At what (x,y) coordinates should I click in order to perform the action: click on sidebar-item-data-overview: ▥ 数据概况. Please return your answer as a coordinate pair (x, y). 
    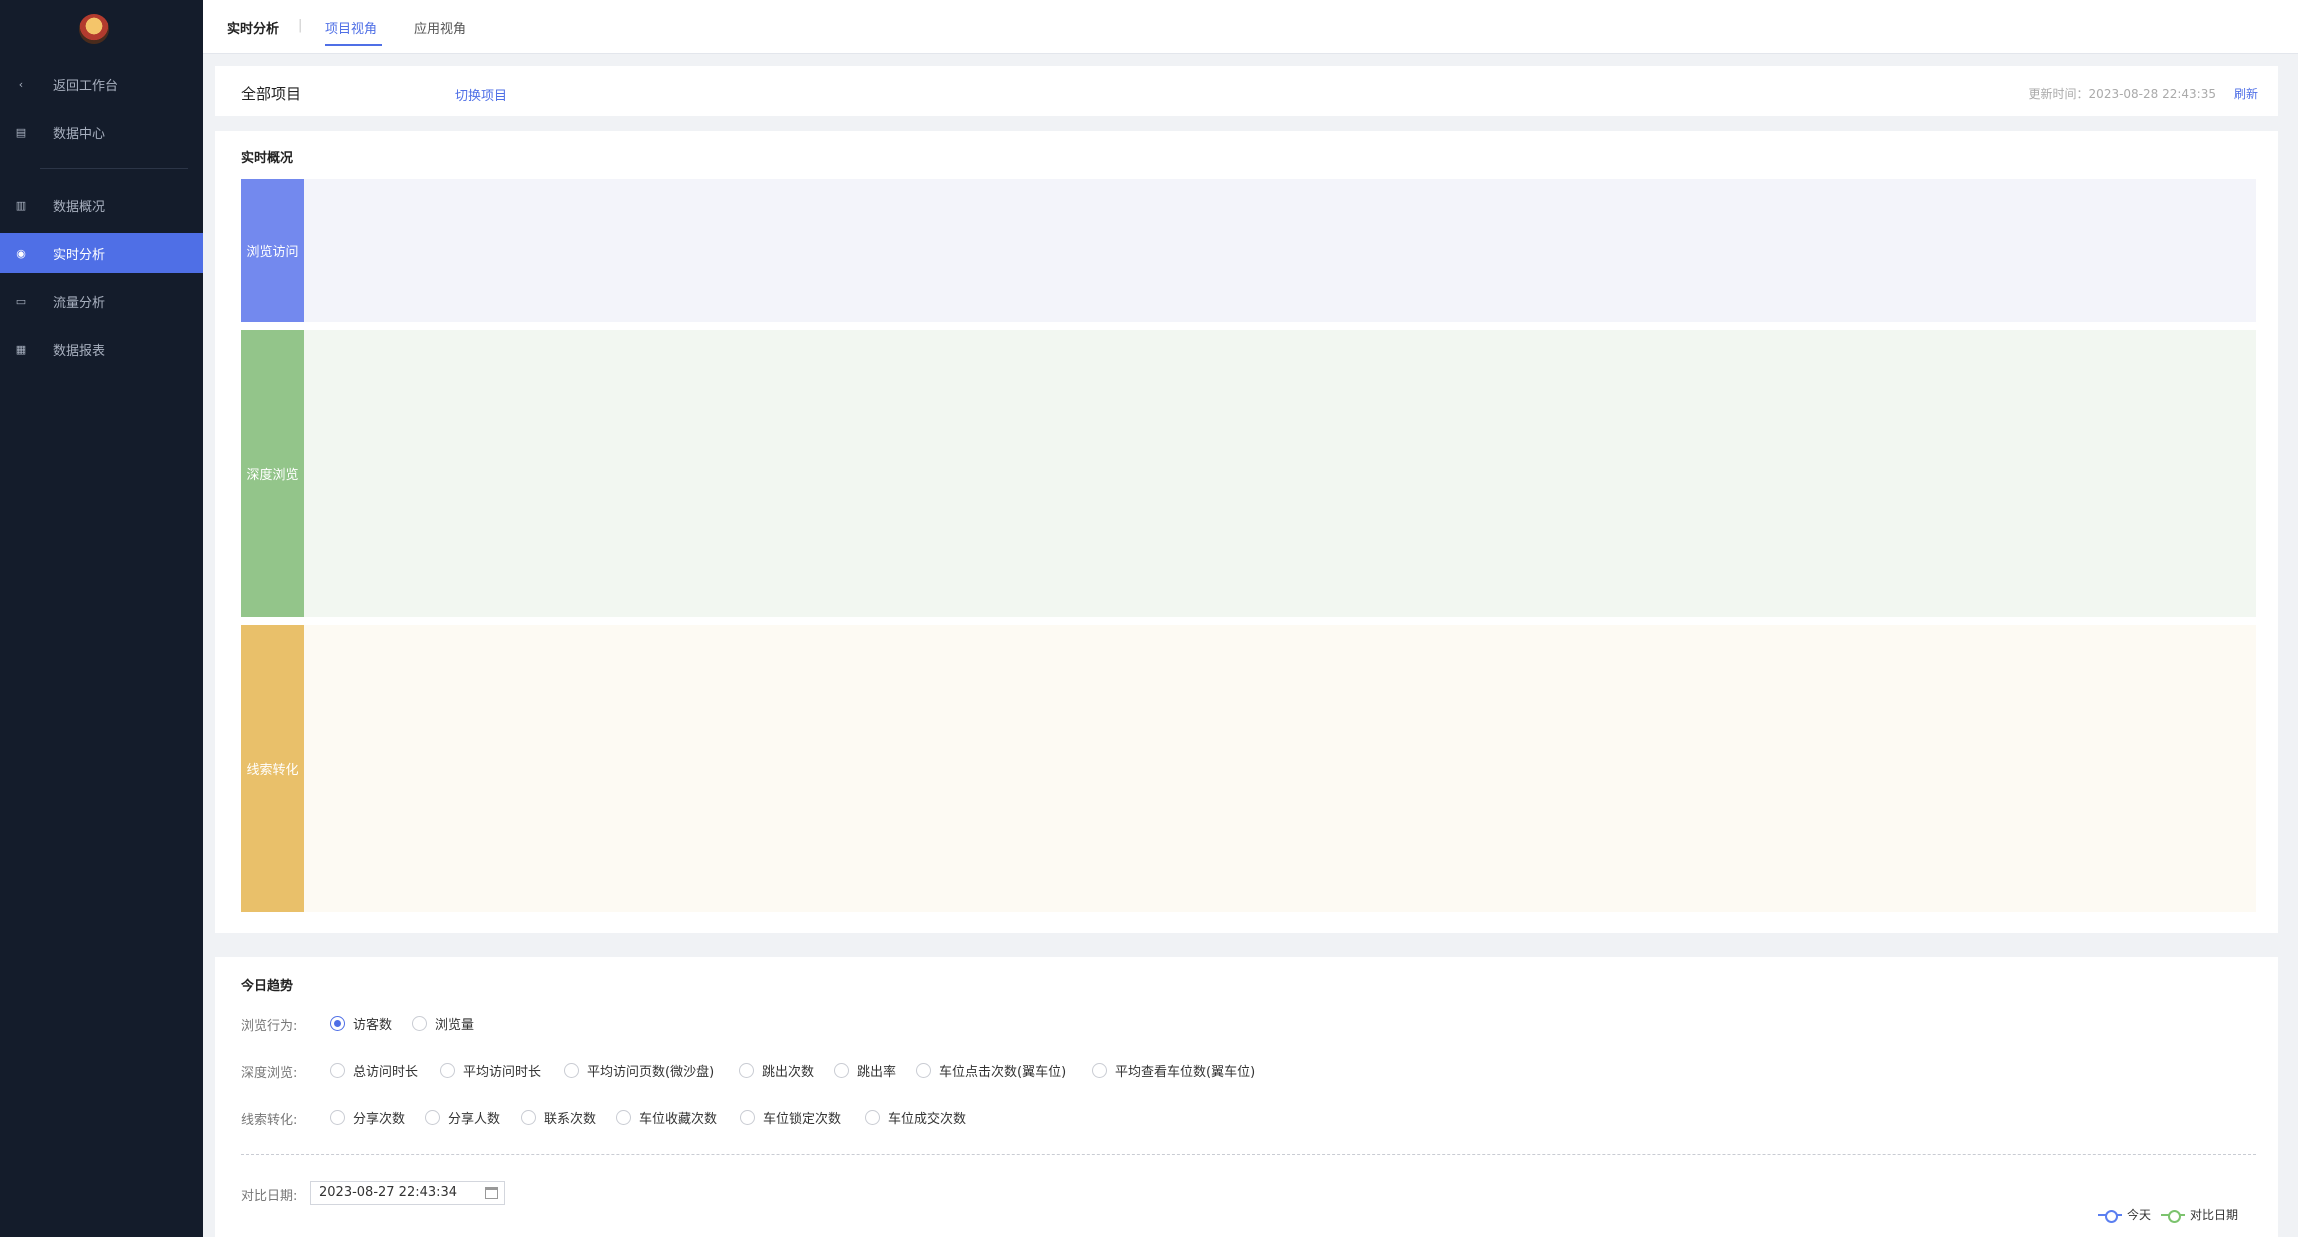
    Looking at the image, I should click on (101, 205).